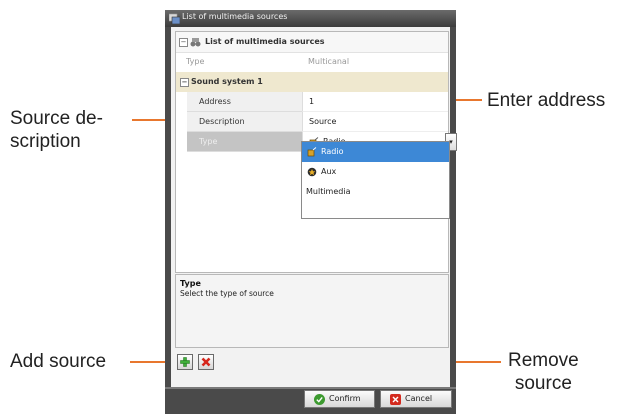  What do you see at coordinates (375, 172) in the screenshot?
I see `dropdown-option-aux: Aux` at bounding box center [375, 172].